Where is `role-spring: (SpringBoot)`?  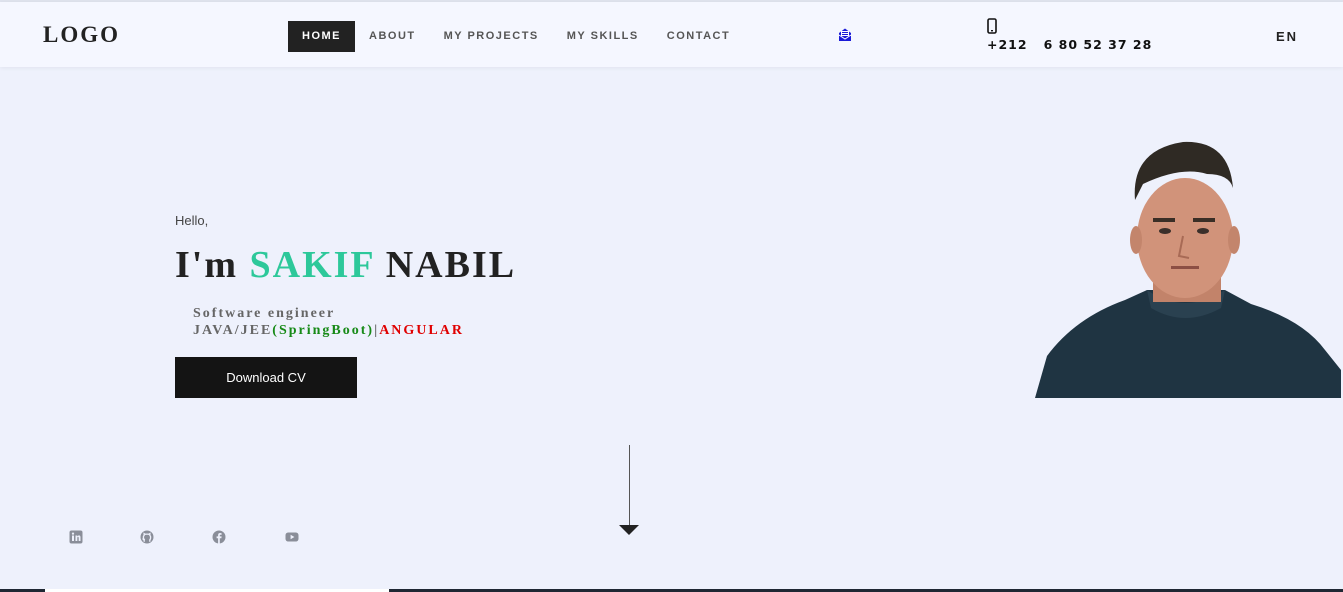 role-spring: (SpringBoot) is located at coordinates (323, 330).